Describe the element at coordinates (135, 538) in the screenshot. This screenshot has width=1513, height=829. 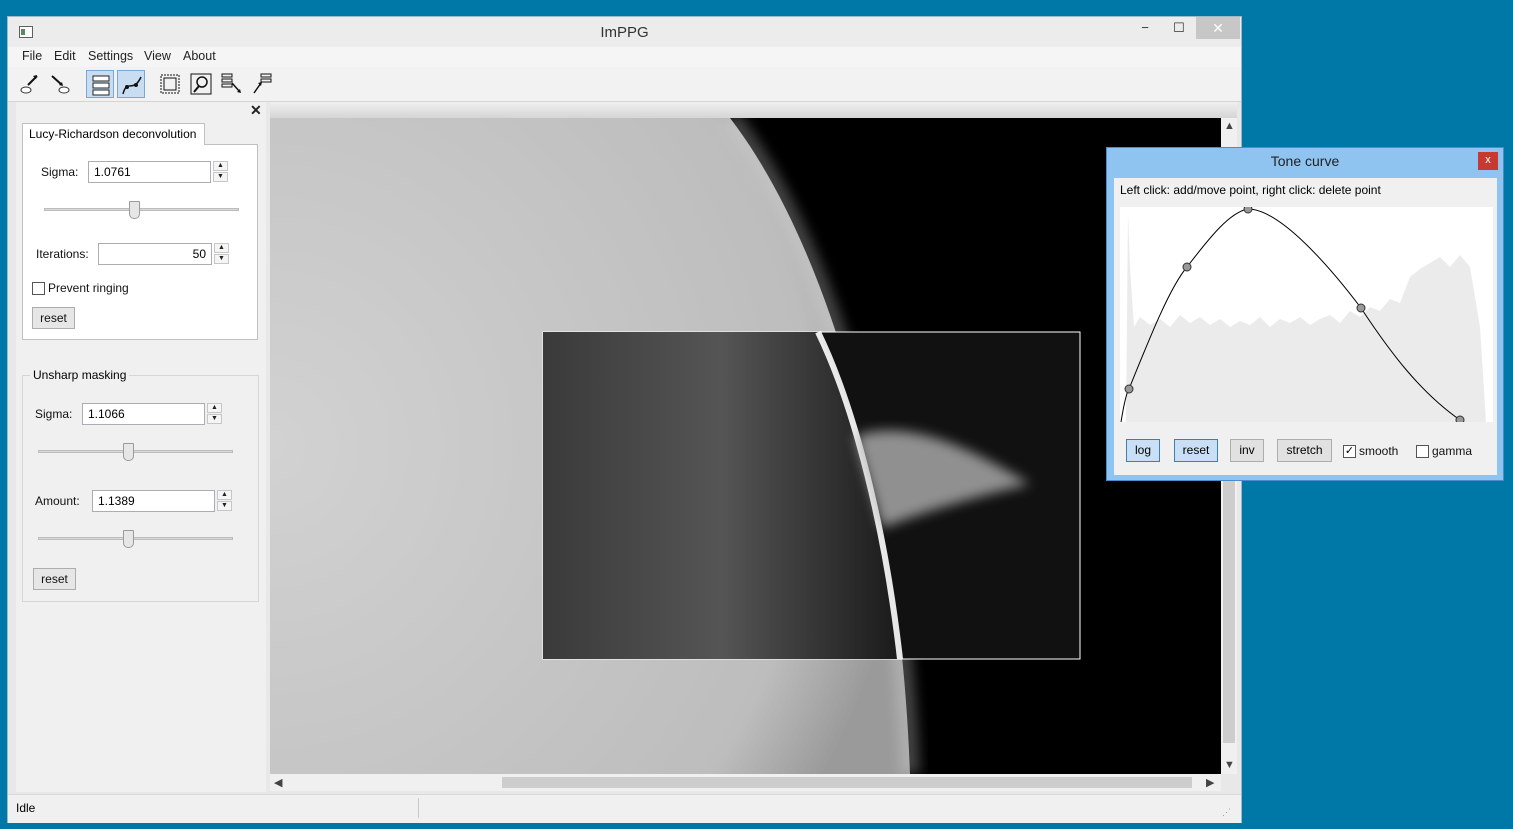
I see `us-amount-slider-track` at that location.